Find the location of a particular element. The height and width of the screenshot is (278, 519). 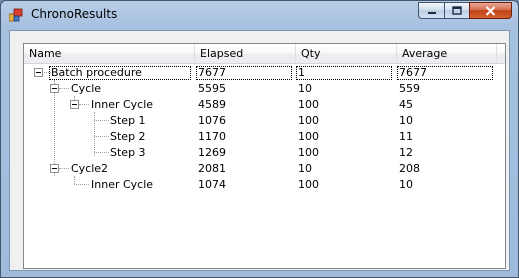

tree-row: Batch procedure 7677 1 7677 is located at coordinates (264, 73).